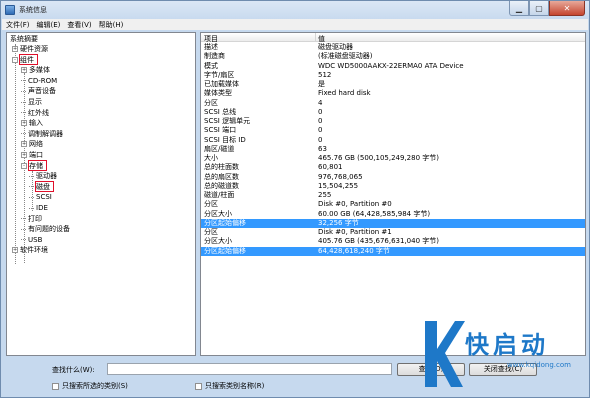 Image resolution: width=590 pixels, height=398 pixels. What do you see at coordinates (295, 10) in the screenshot?
I see `title-bar: 系统信息 ▁ ▢ ✕` at bounding box center [295, 10].